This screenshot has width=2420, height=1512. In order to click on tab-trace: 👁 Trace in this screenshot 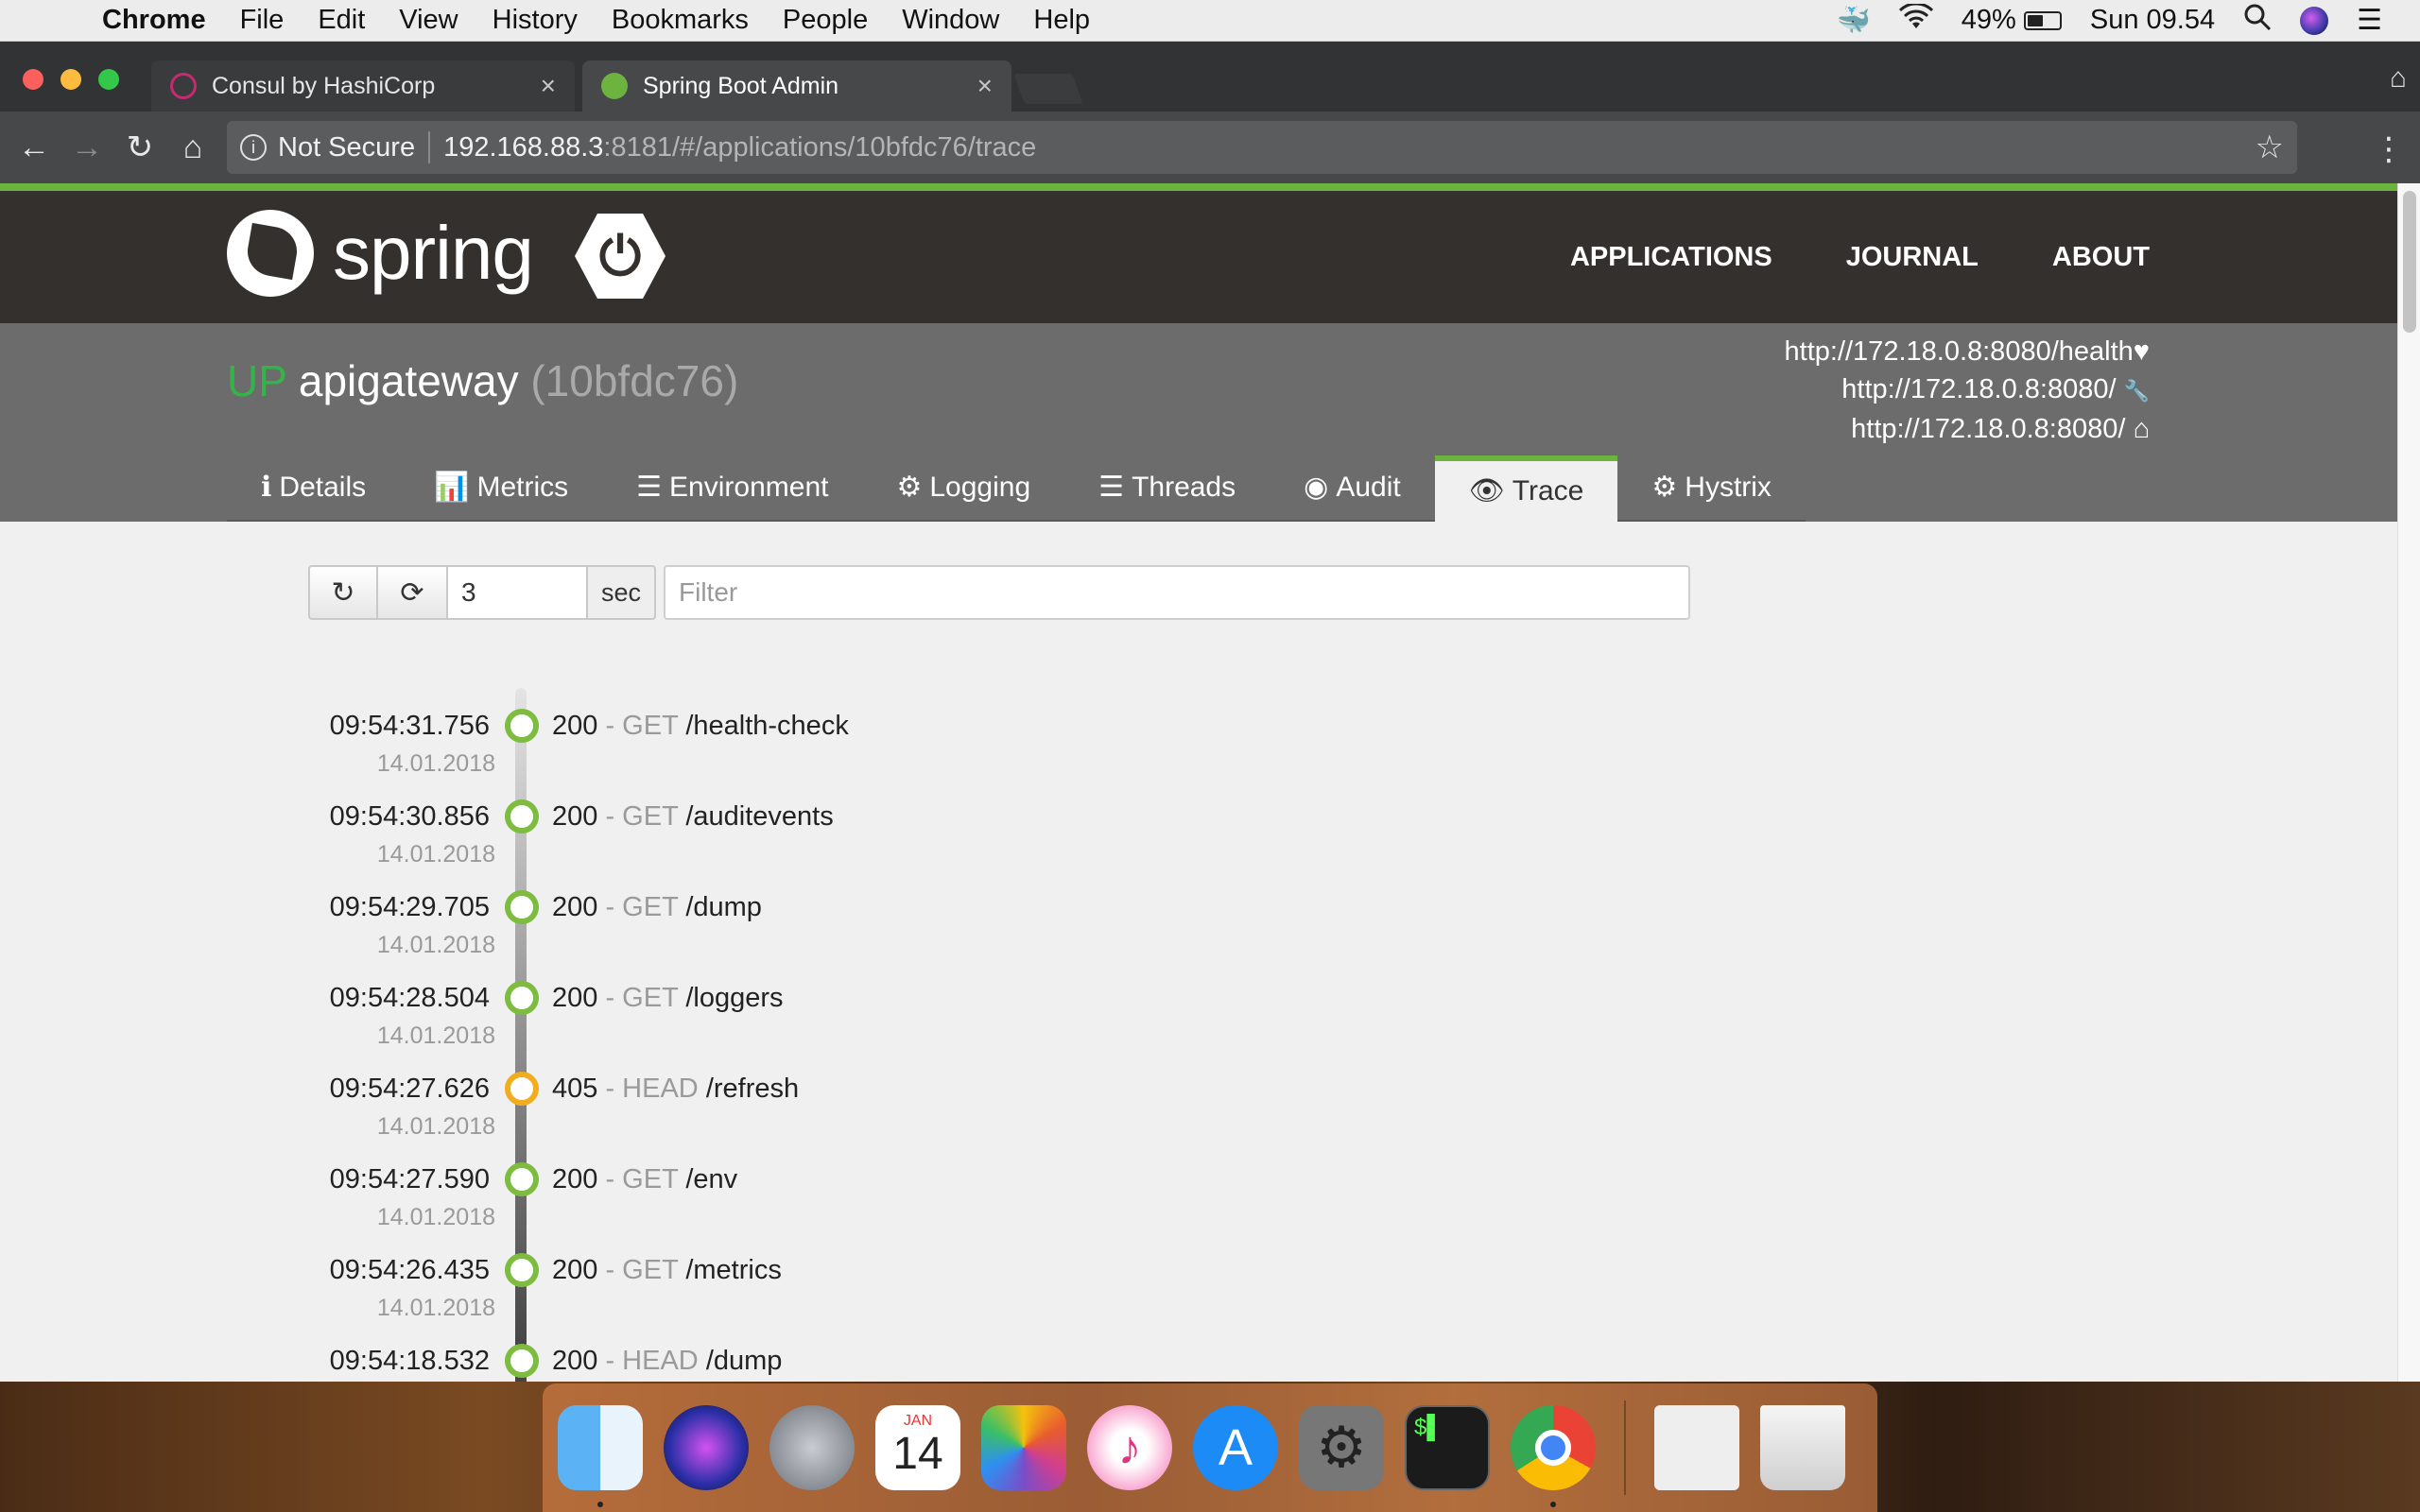, I will do `click(1526, 488)`.